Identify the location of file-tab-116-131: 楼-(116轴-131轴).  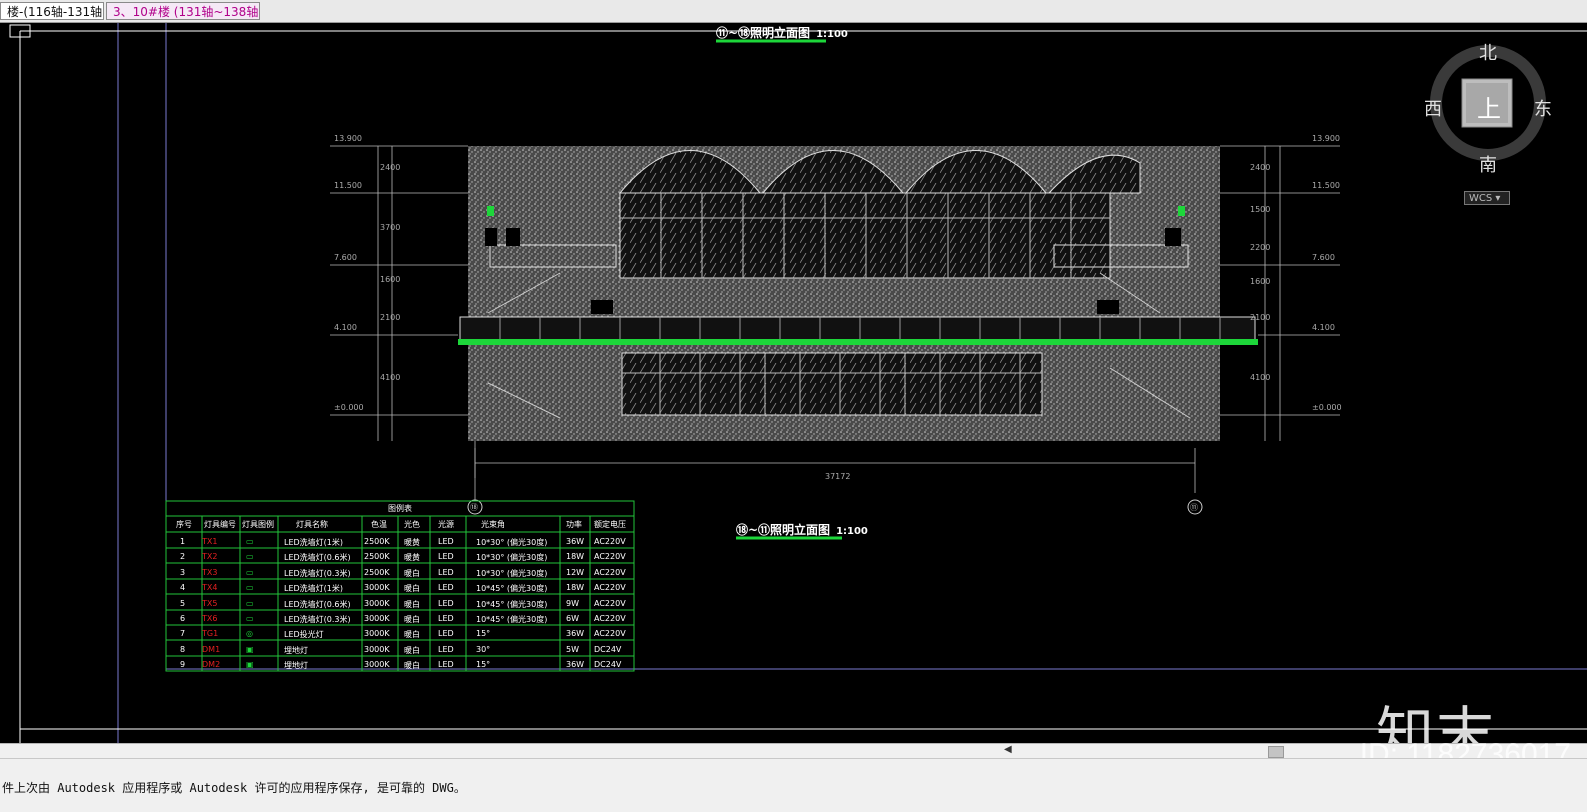
(52, 11).